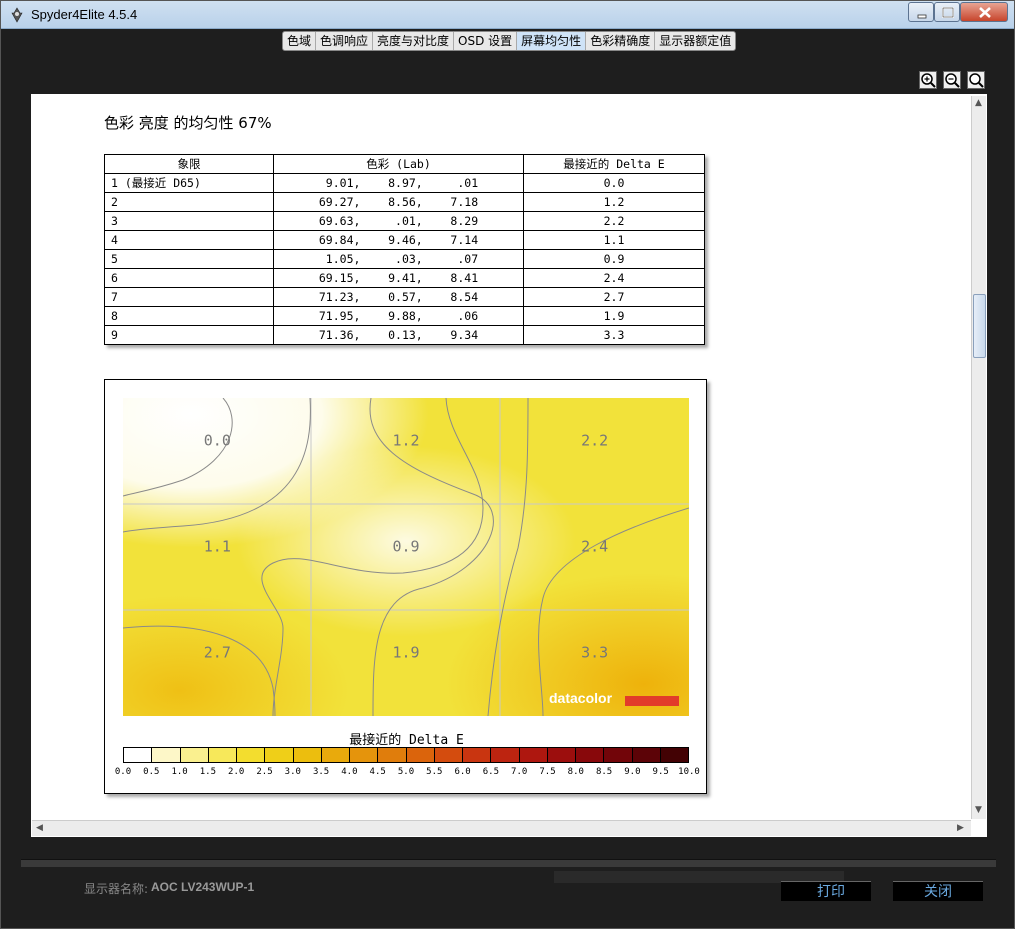 The height and width of the screenshot is (929, 1015). I want to click on header-quadrant: 象限, so click(189, 164).